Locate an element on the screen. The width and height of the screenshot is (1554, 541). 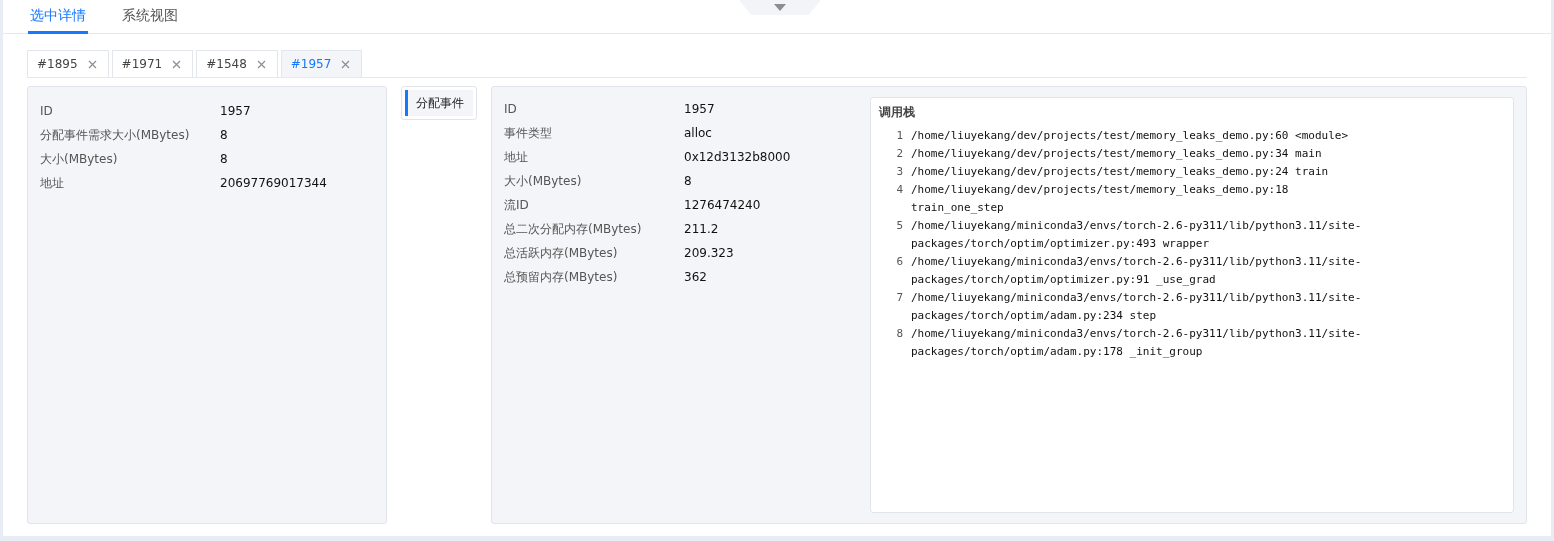
field-label: 总预留内存(MBytes) is located at coordinates (561, 277).